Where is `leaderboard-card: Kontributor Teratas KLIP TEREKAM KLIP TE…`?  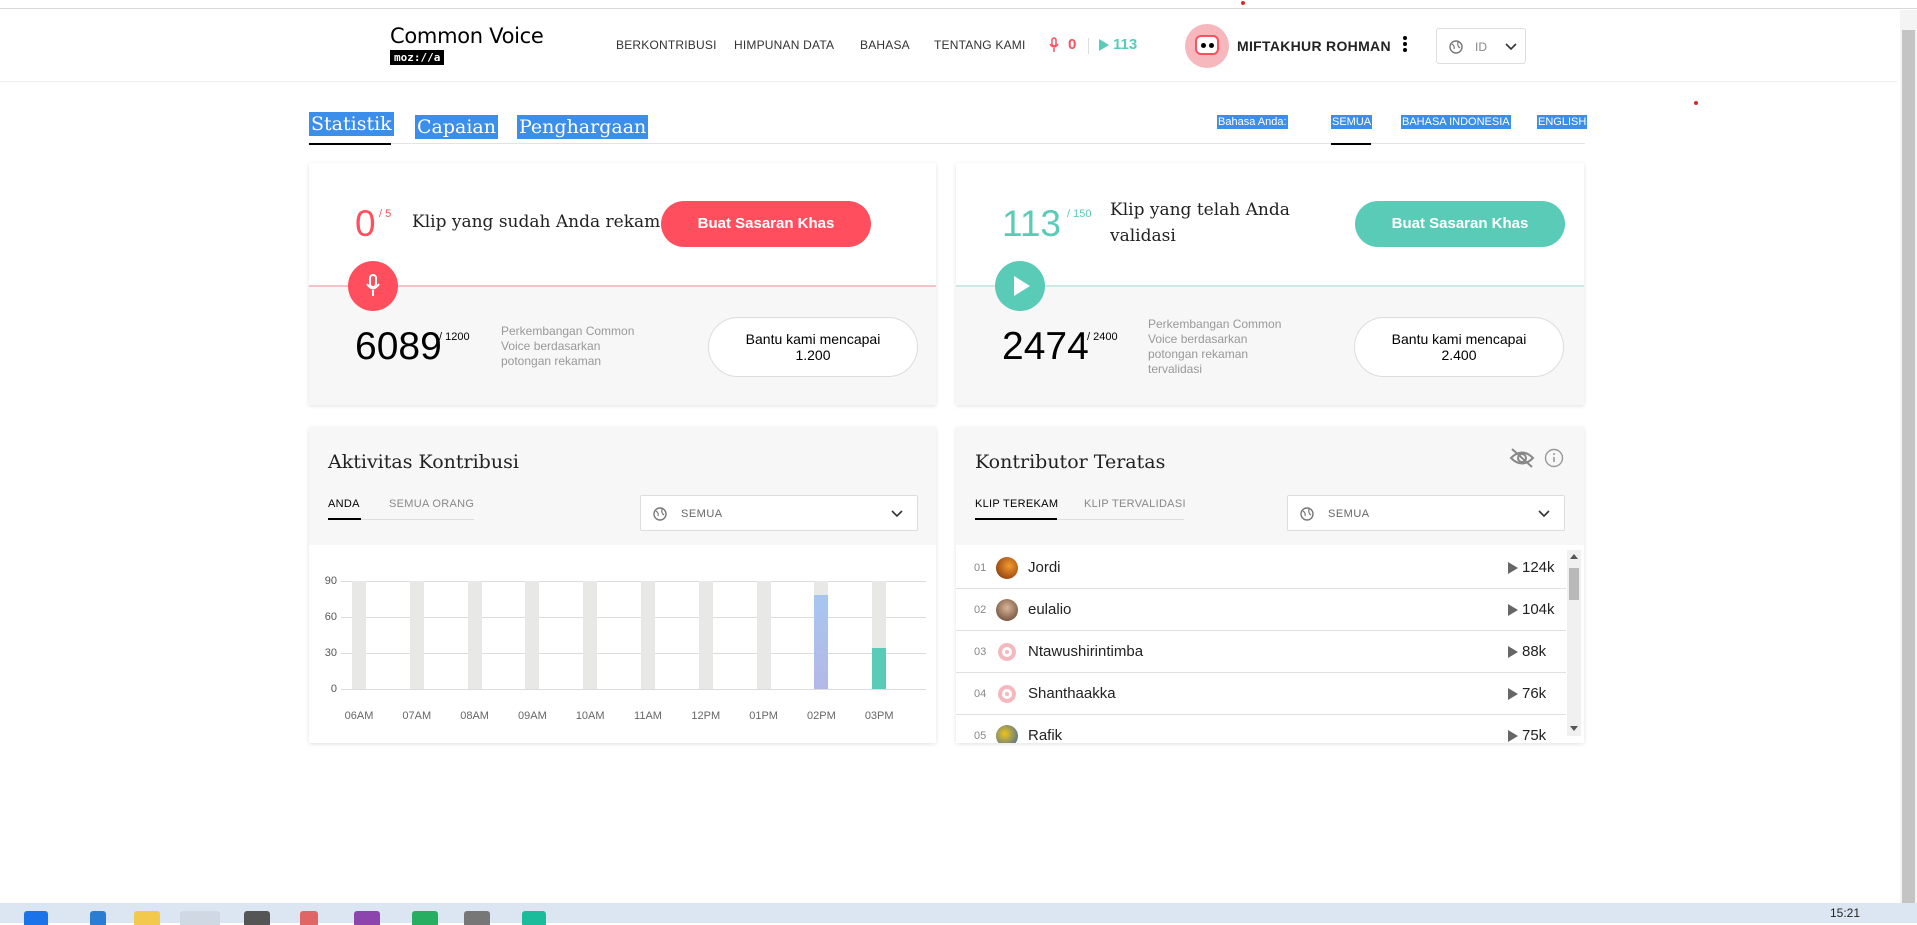
leaderboard-card: Kontributor Teratas KLIP TEREKAM KLIP TE… is located at coordinates (1270, 585).